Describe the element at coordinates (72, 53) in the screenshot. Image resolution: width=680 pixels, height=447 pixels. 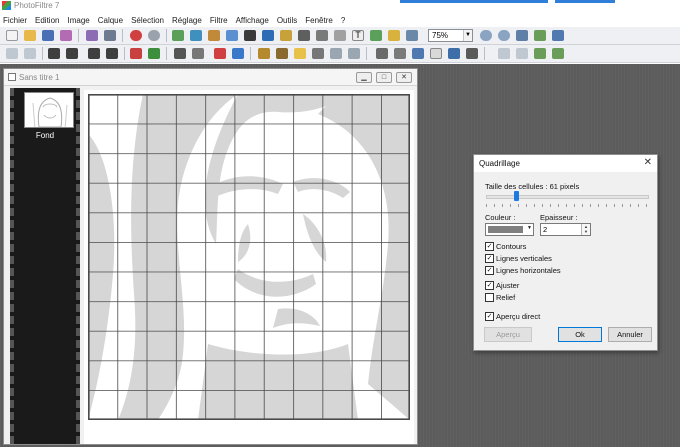
I see `contrast-icon` at that location.